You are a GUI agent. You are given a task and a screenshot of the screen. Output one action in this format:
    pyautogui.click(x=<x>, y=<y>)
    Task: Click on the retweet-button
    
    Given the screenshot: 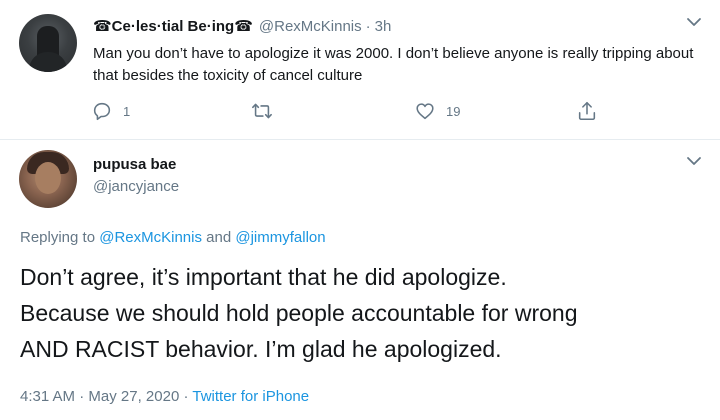 What is the action you would take?
    pyautogui.click(x=267, y=111)
    